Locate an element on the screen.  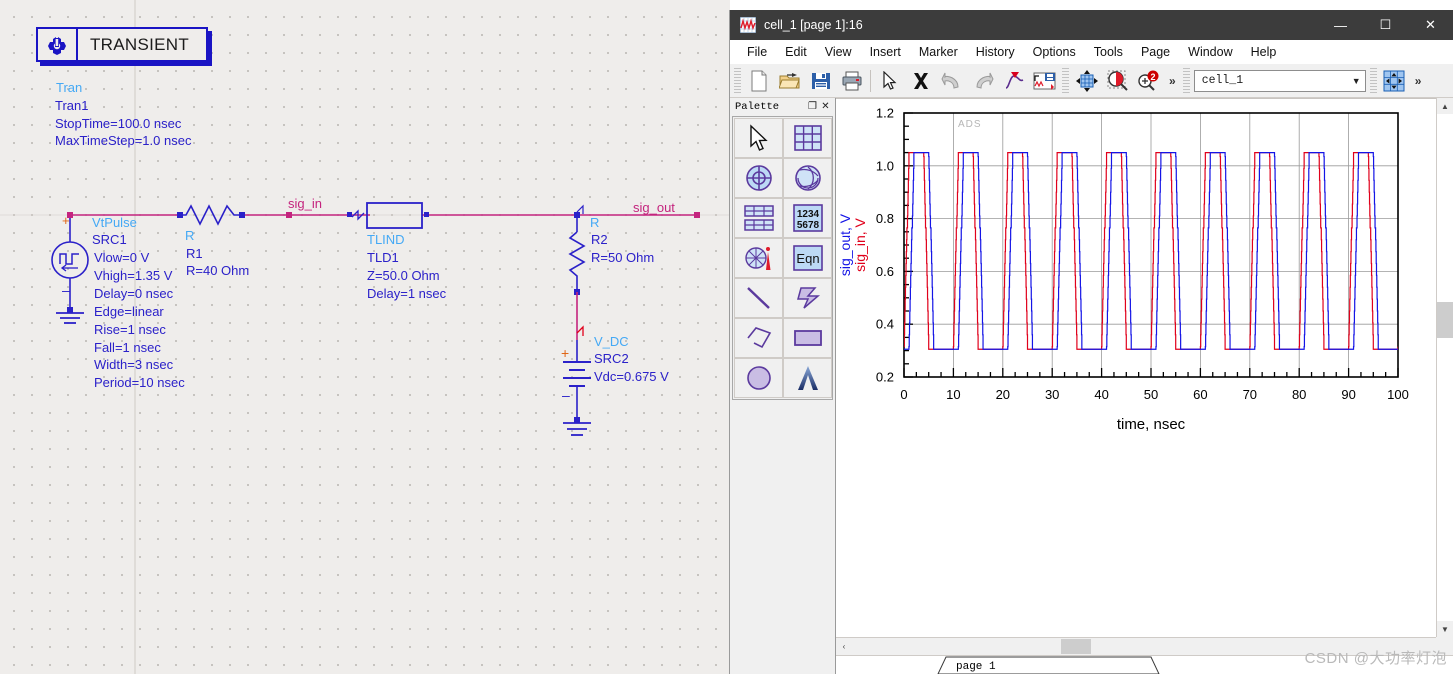
r1-instance-label: R1 is located at coordinates (194, 253).